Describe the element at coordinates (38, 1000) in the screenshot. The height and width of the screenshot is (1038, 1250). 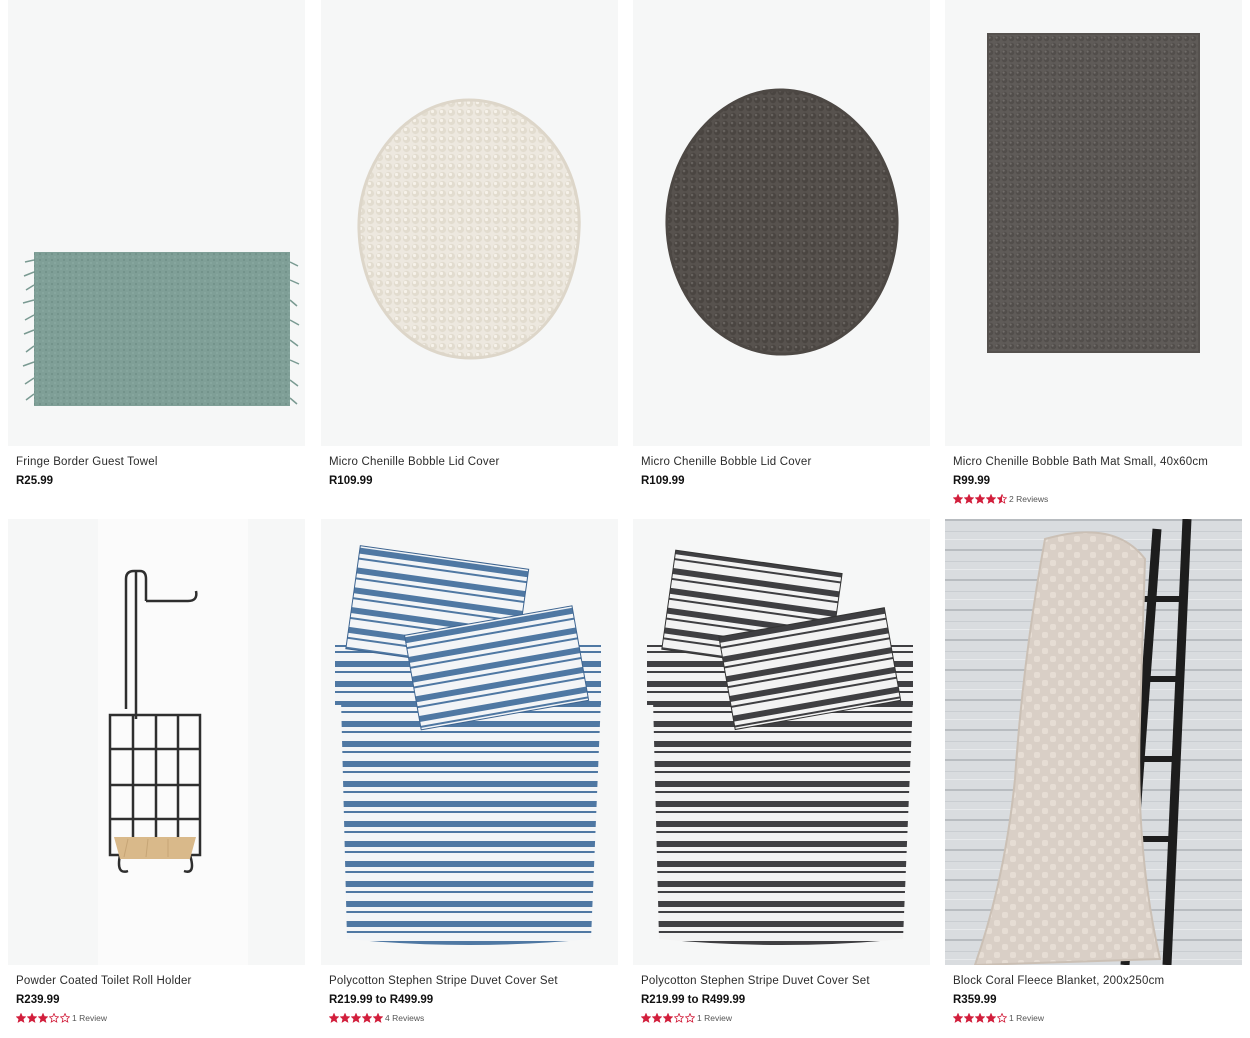
I see `product-price: R239.99` at that location.